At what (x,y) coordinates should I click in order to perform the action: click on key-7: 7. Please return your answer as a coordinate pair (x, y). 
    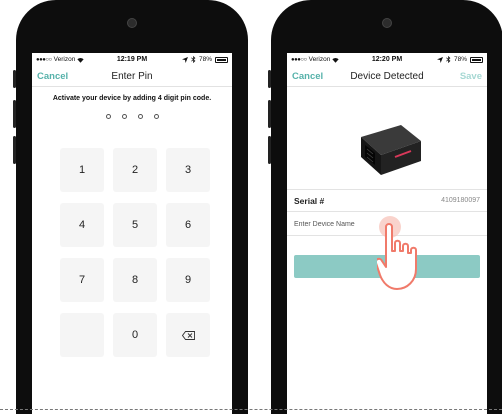
    Looking at the image, I should click on (82, 280).